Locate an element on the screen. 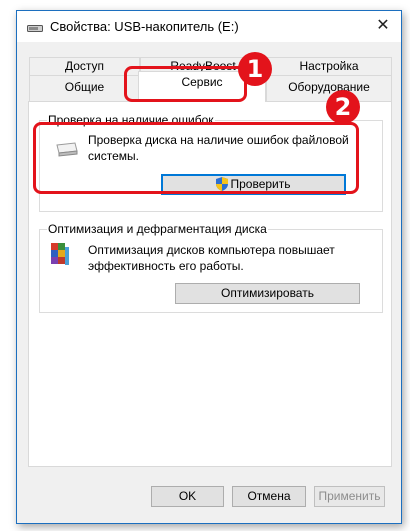 The height and width of the screenshot is (531, 410). title-bar: Свойства: USB-накопитель (E:) ✕ is located at coordinates (209, 26).